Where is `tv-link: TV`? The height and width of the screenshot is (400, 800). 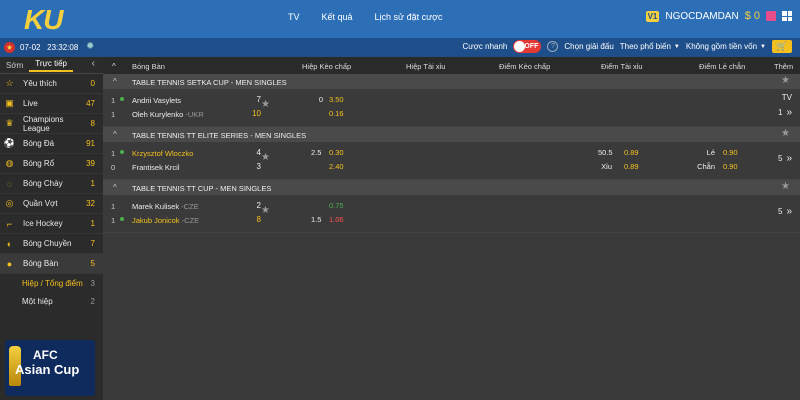 tv-link: TV is located at coordinates (787, 97).